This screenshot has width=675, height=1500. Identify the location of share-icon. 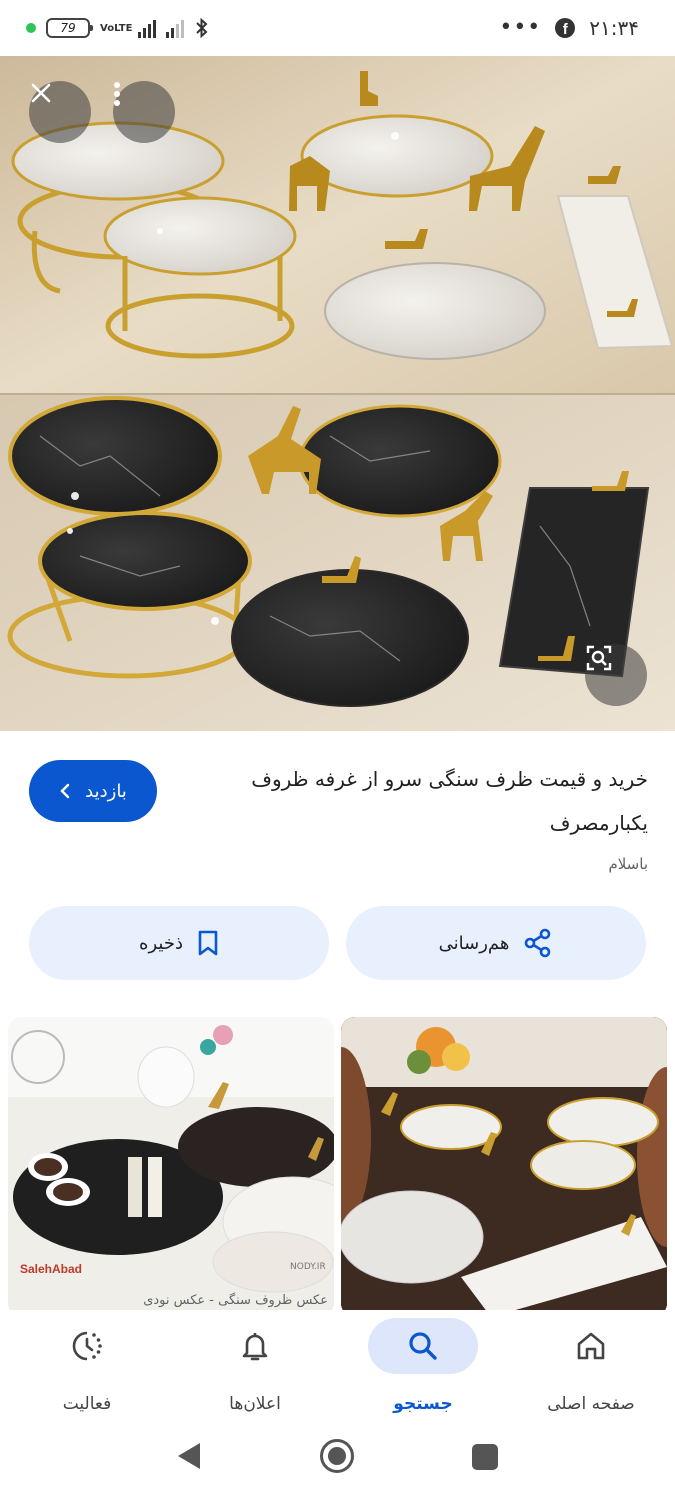
(538, 943).